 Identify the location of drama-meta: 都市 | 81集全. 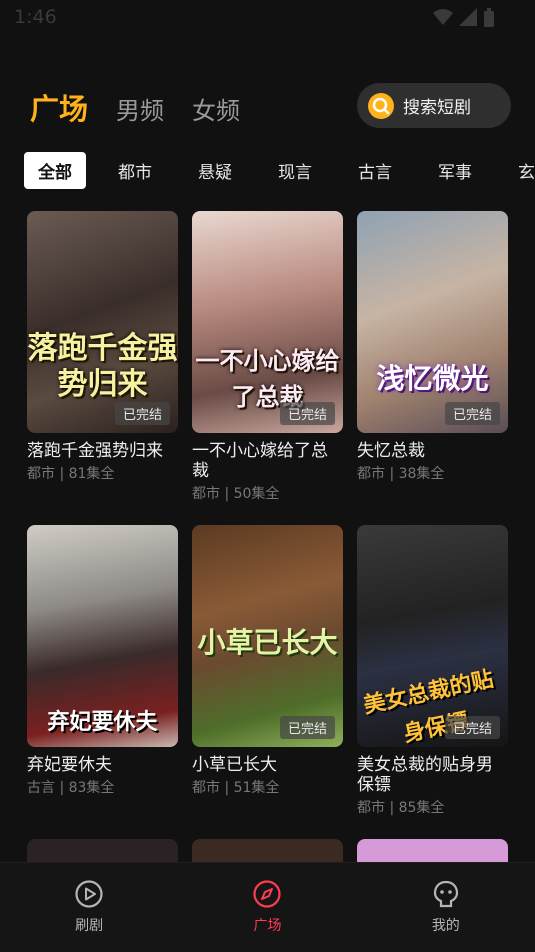
(71, 474).